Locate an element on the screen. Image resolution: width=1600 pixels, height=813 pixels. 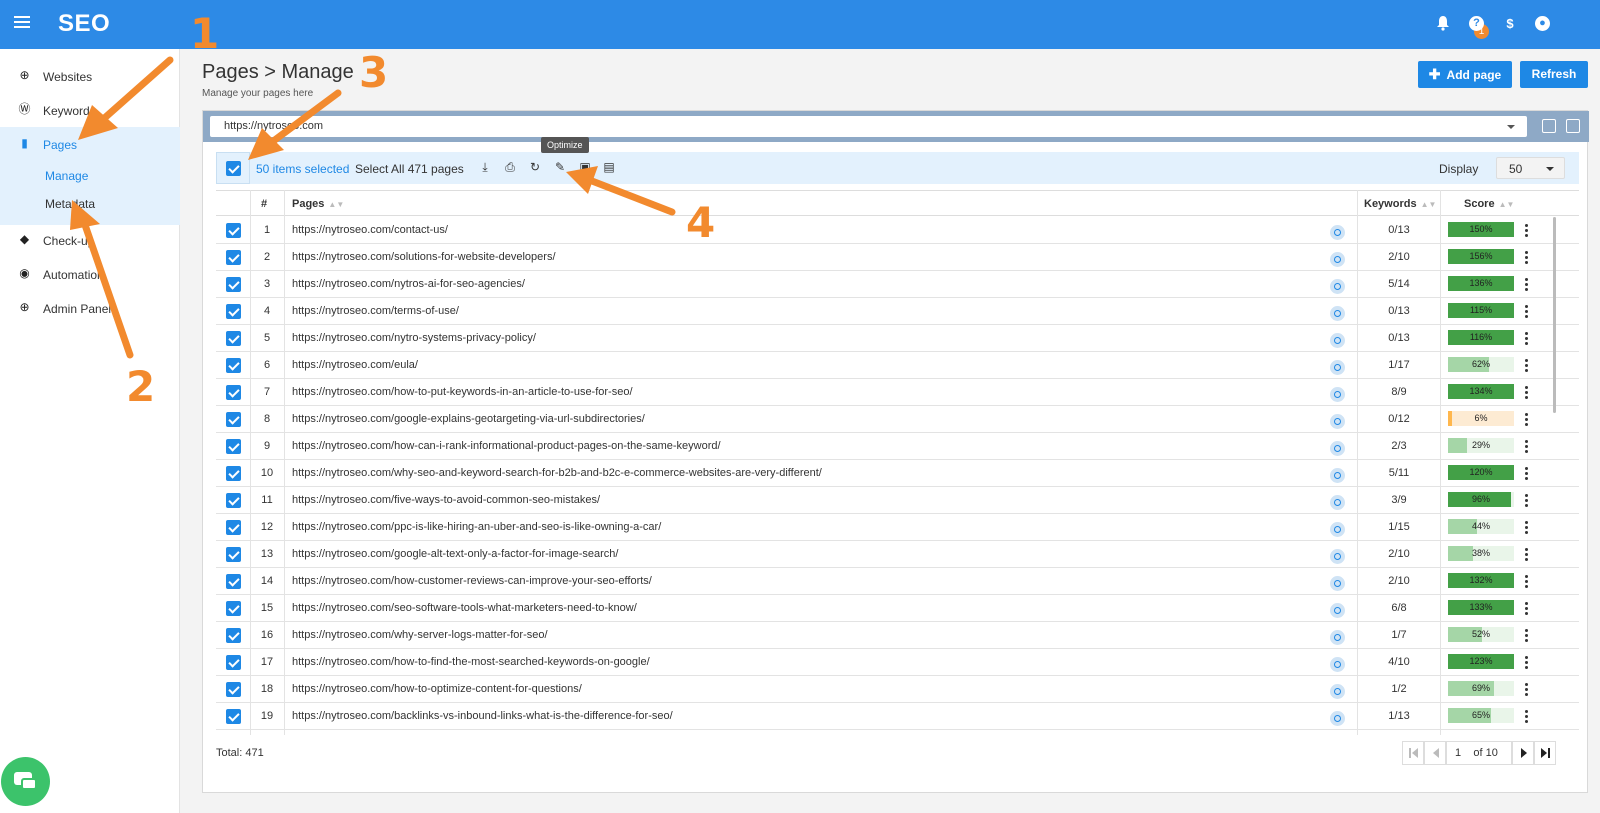
next-page-button is located at coordinates (1523, 753).